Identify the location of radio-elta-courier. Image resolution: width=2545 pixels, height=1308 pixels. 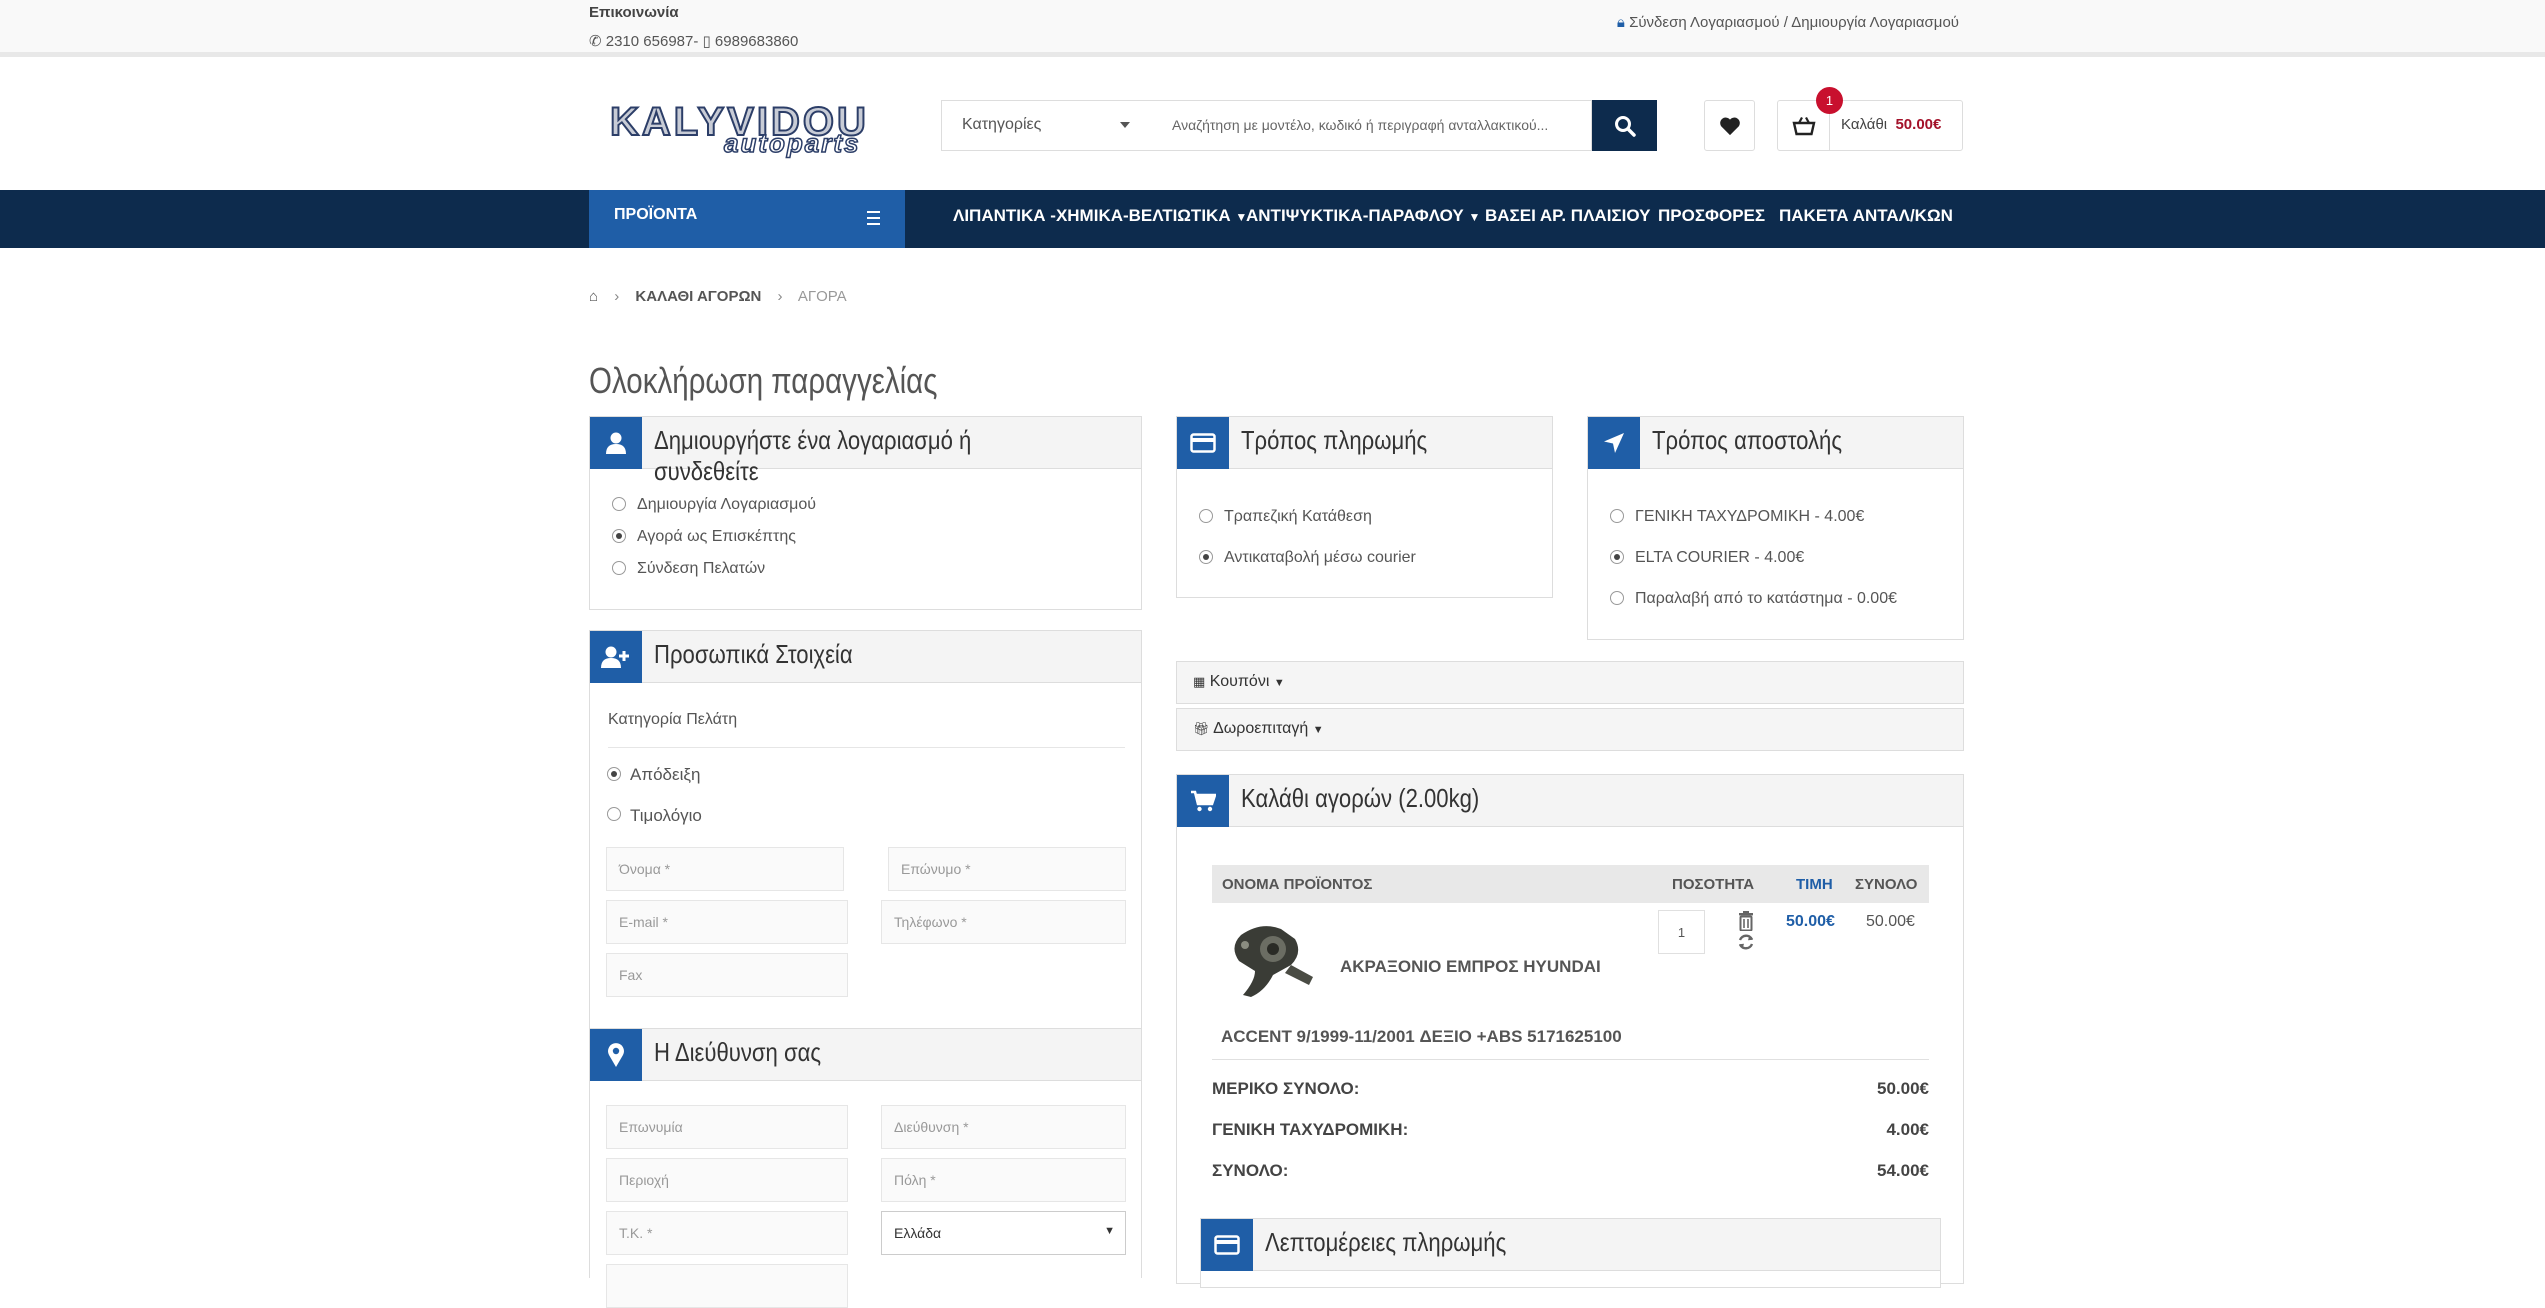
(1617, 557).